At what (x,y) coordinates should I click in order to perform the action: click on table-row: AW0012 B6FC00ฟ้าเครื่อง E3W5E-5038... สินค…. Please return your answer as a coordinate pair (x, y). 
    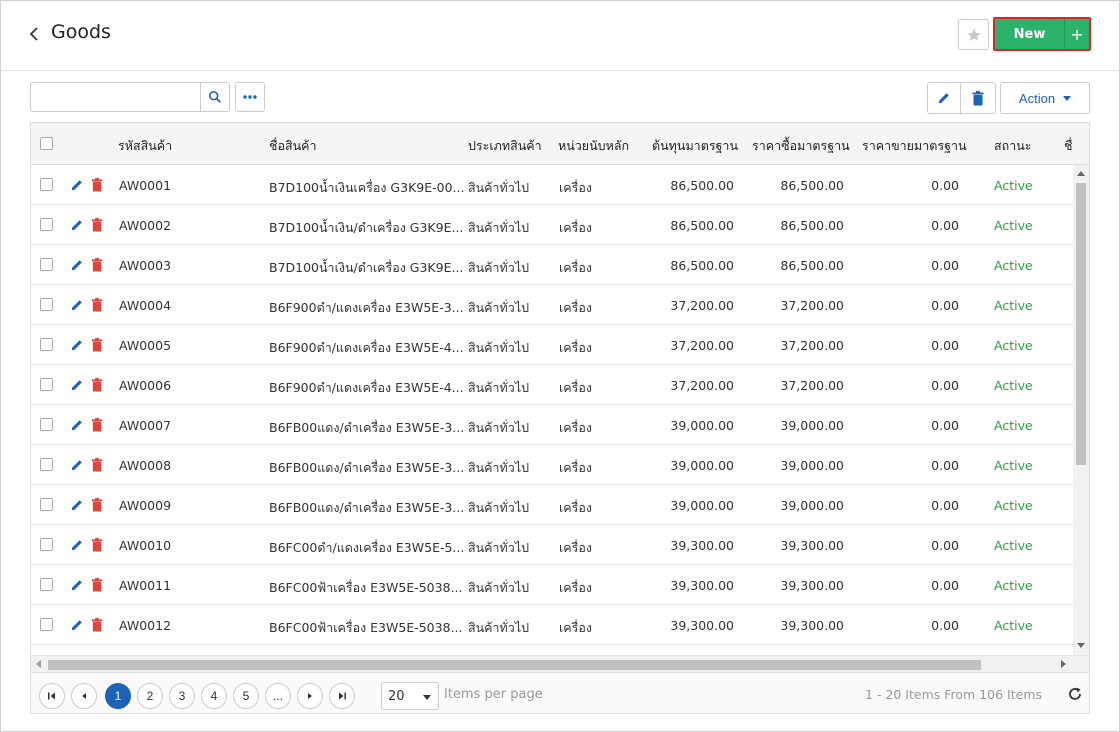
    Looking at the image, I should click on (552, 625).